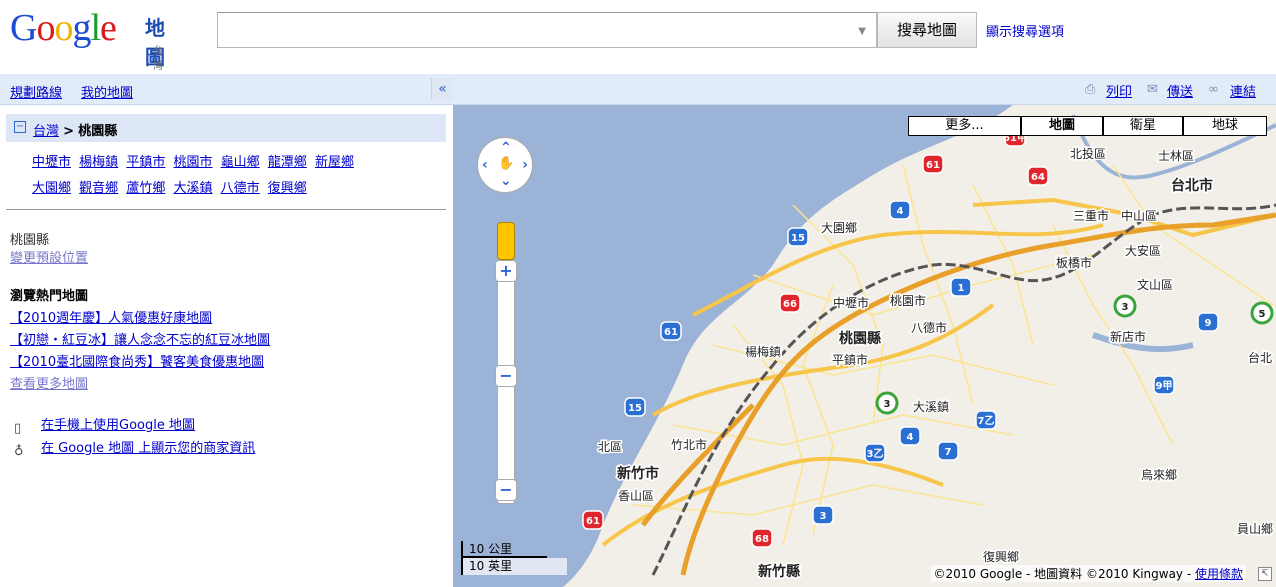  What do you see at coordinates (49, 296) in the screenshot?
I see `popular-maps-title: 瀏覽熱門地圖` at bounding box center [49, 296].